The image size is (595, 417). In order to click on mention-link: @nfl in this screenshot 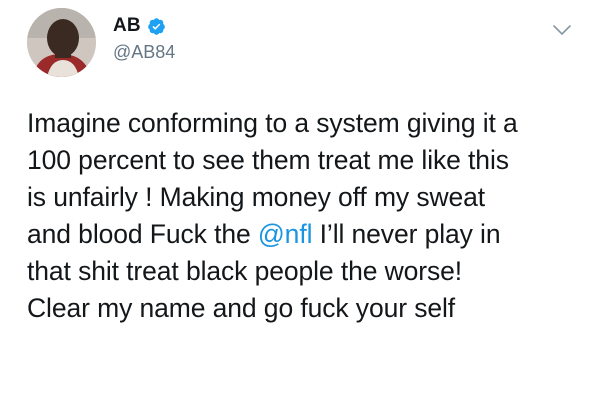, I will do `click(285, 234)`.